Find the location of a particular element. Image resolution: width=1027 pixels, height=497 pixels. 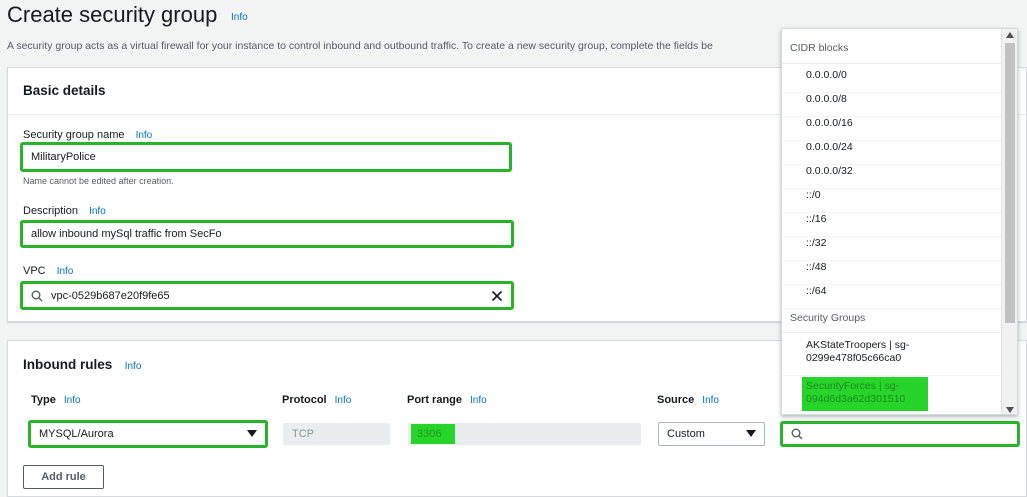

cidr-option: ::/32 is located at coordinates (892, 249).